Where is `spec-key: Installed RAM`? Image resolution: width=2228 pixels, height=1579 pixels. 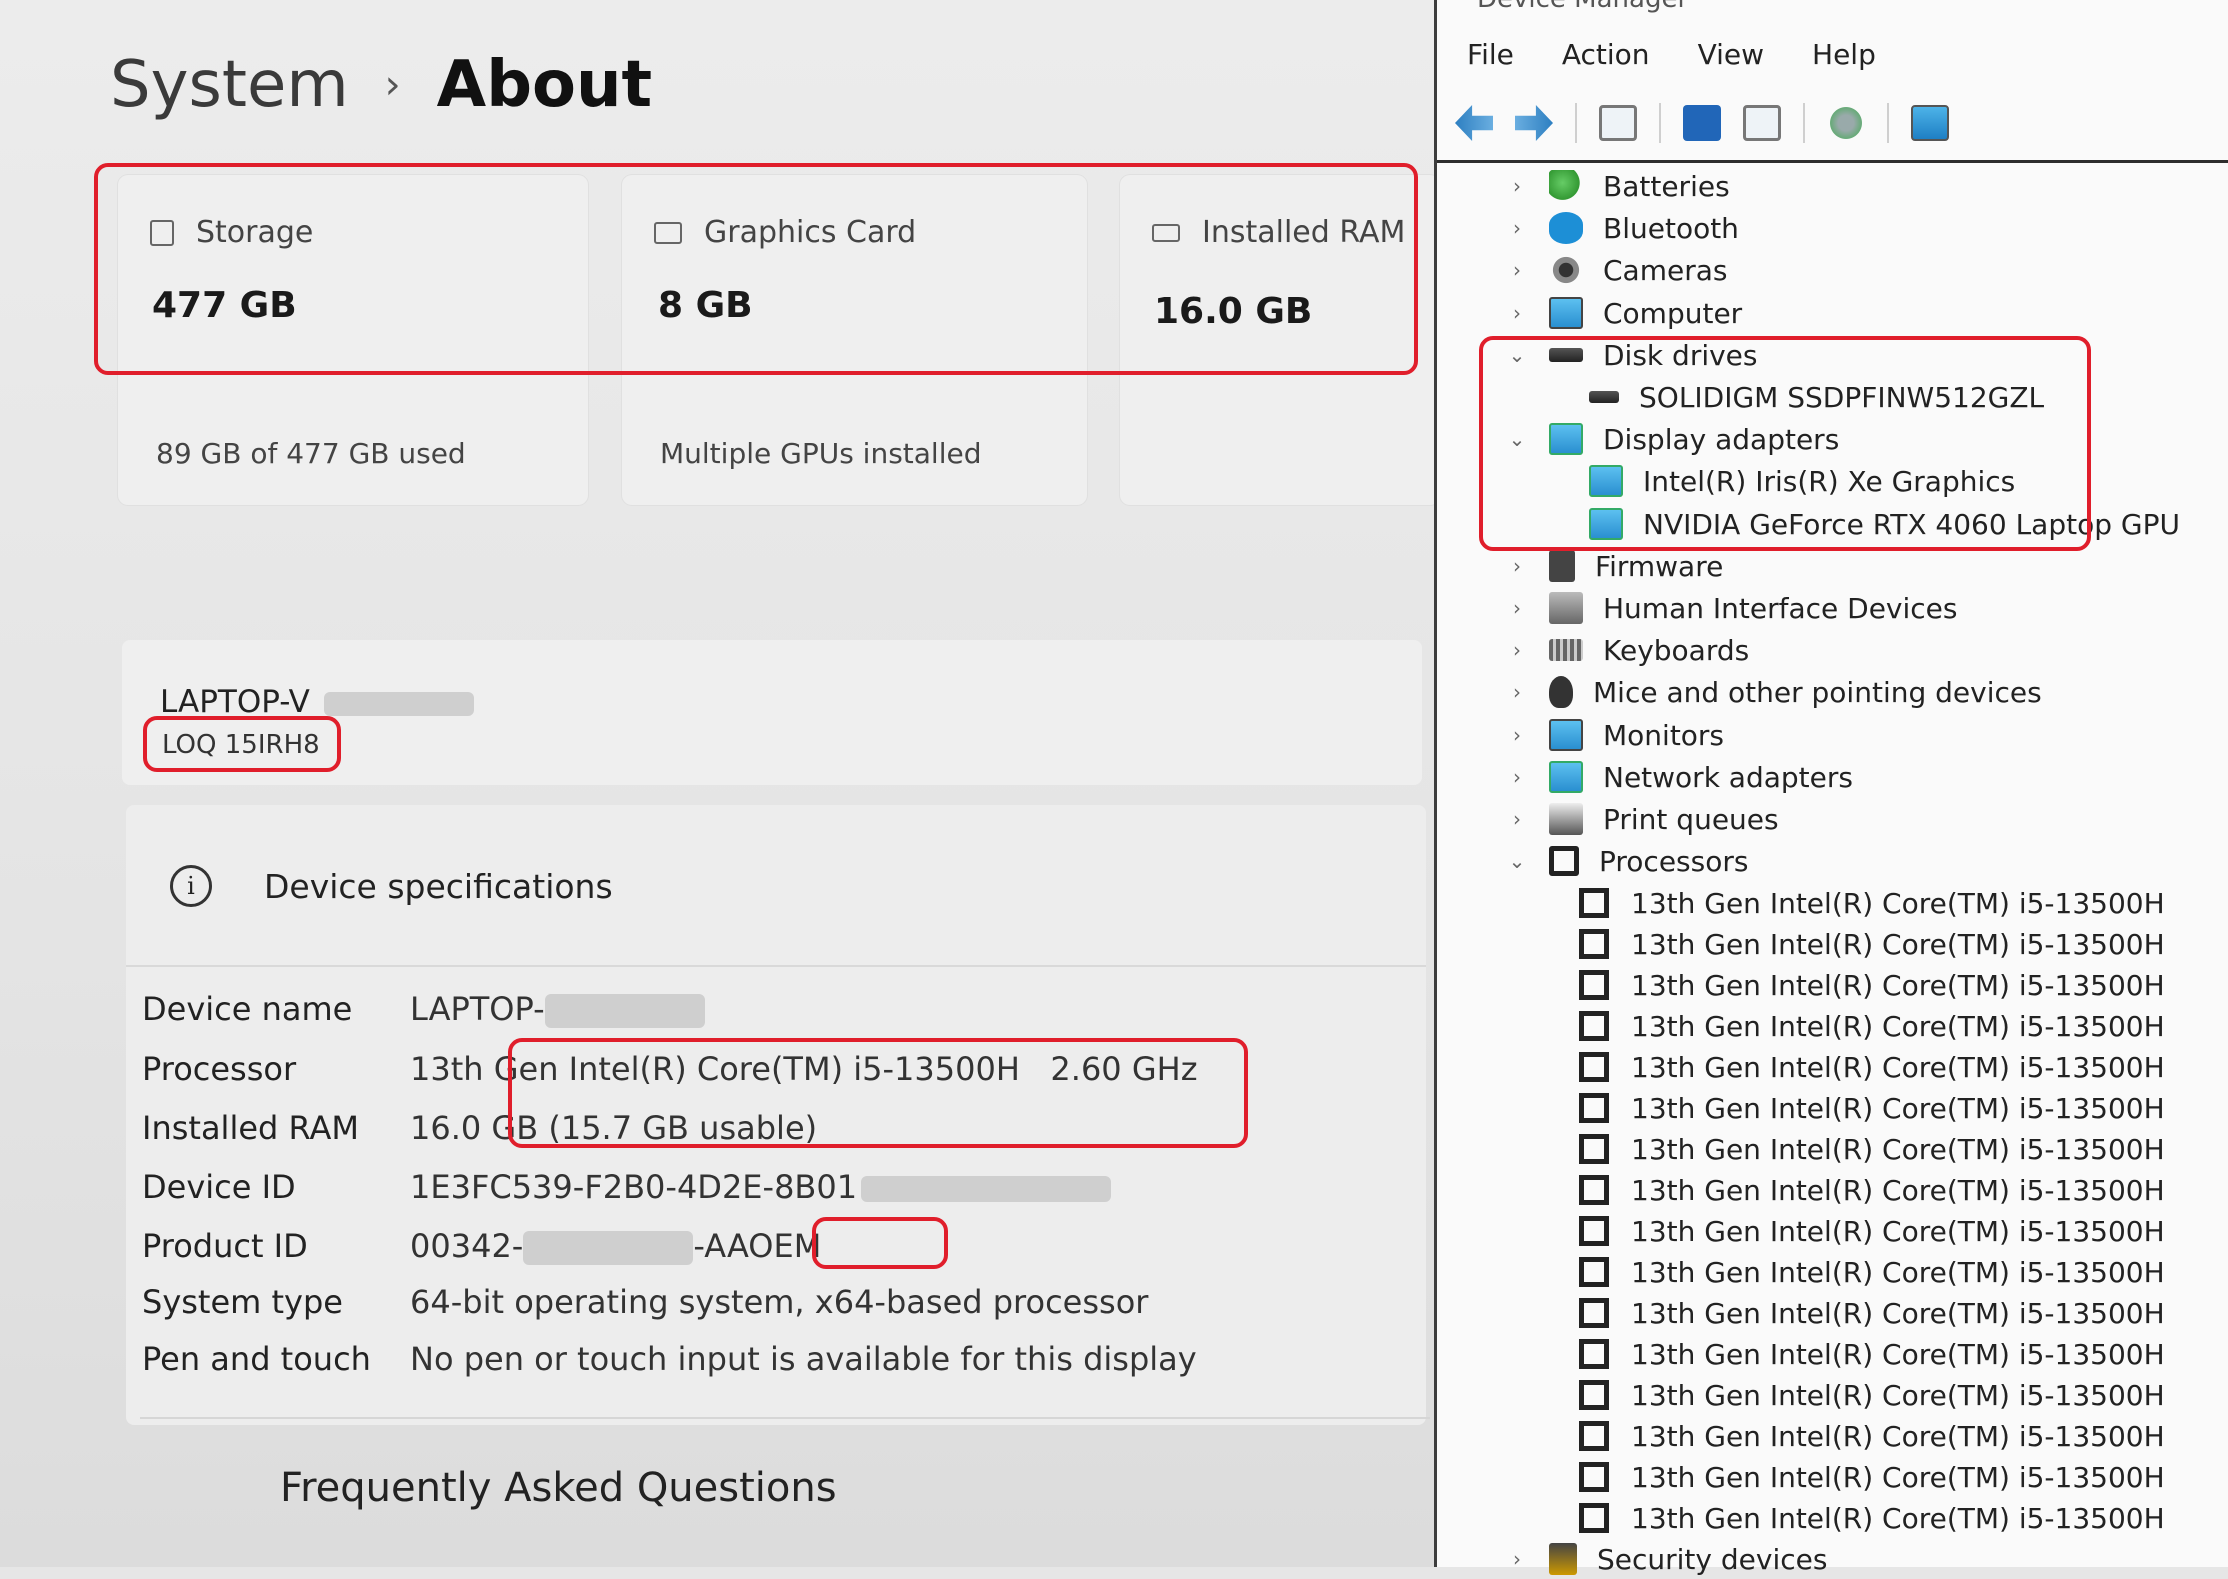 spec-key: Installed RAM is located at coordinates (250, 1128).